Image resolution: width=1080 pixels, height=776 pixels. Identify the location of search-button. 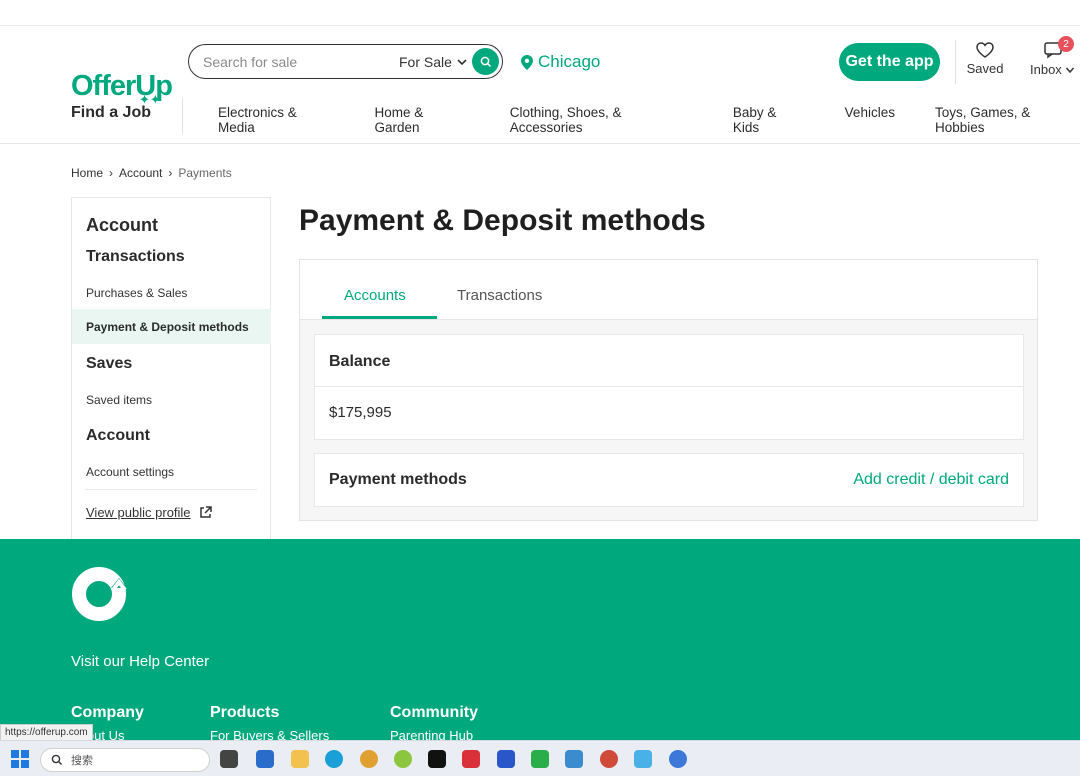
(485, 61).